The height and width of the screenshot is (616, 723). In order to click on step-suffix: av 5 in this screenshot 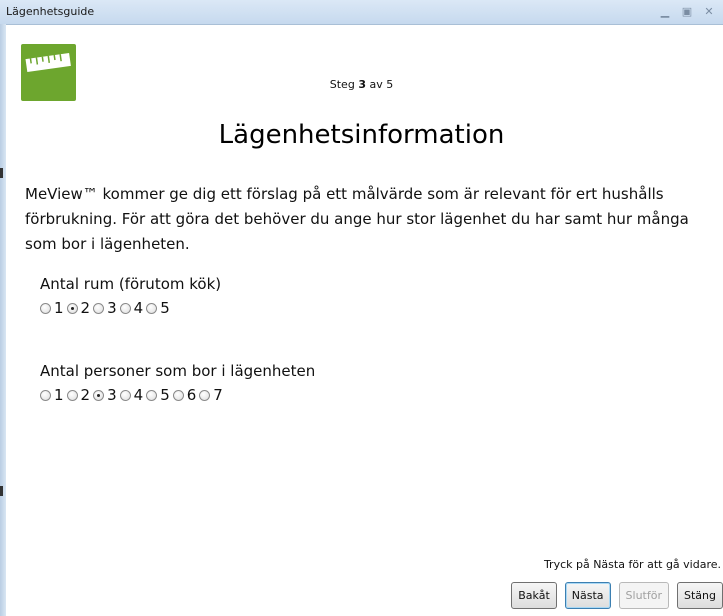, I will do `click(379, 84)`.